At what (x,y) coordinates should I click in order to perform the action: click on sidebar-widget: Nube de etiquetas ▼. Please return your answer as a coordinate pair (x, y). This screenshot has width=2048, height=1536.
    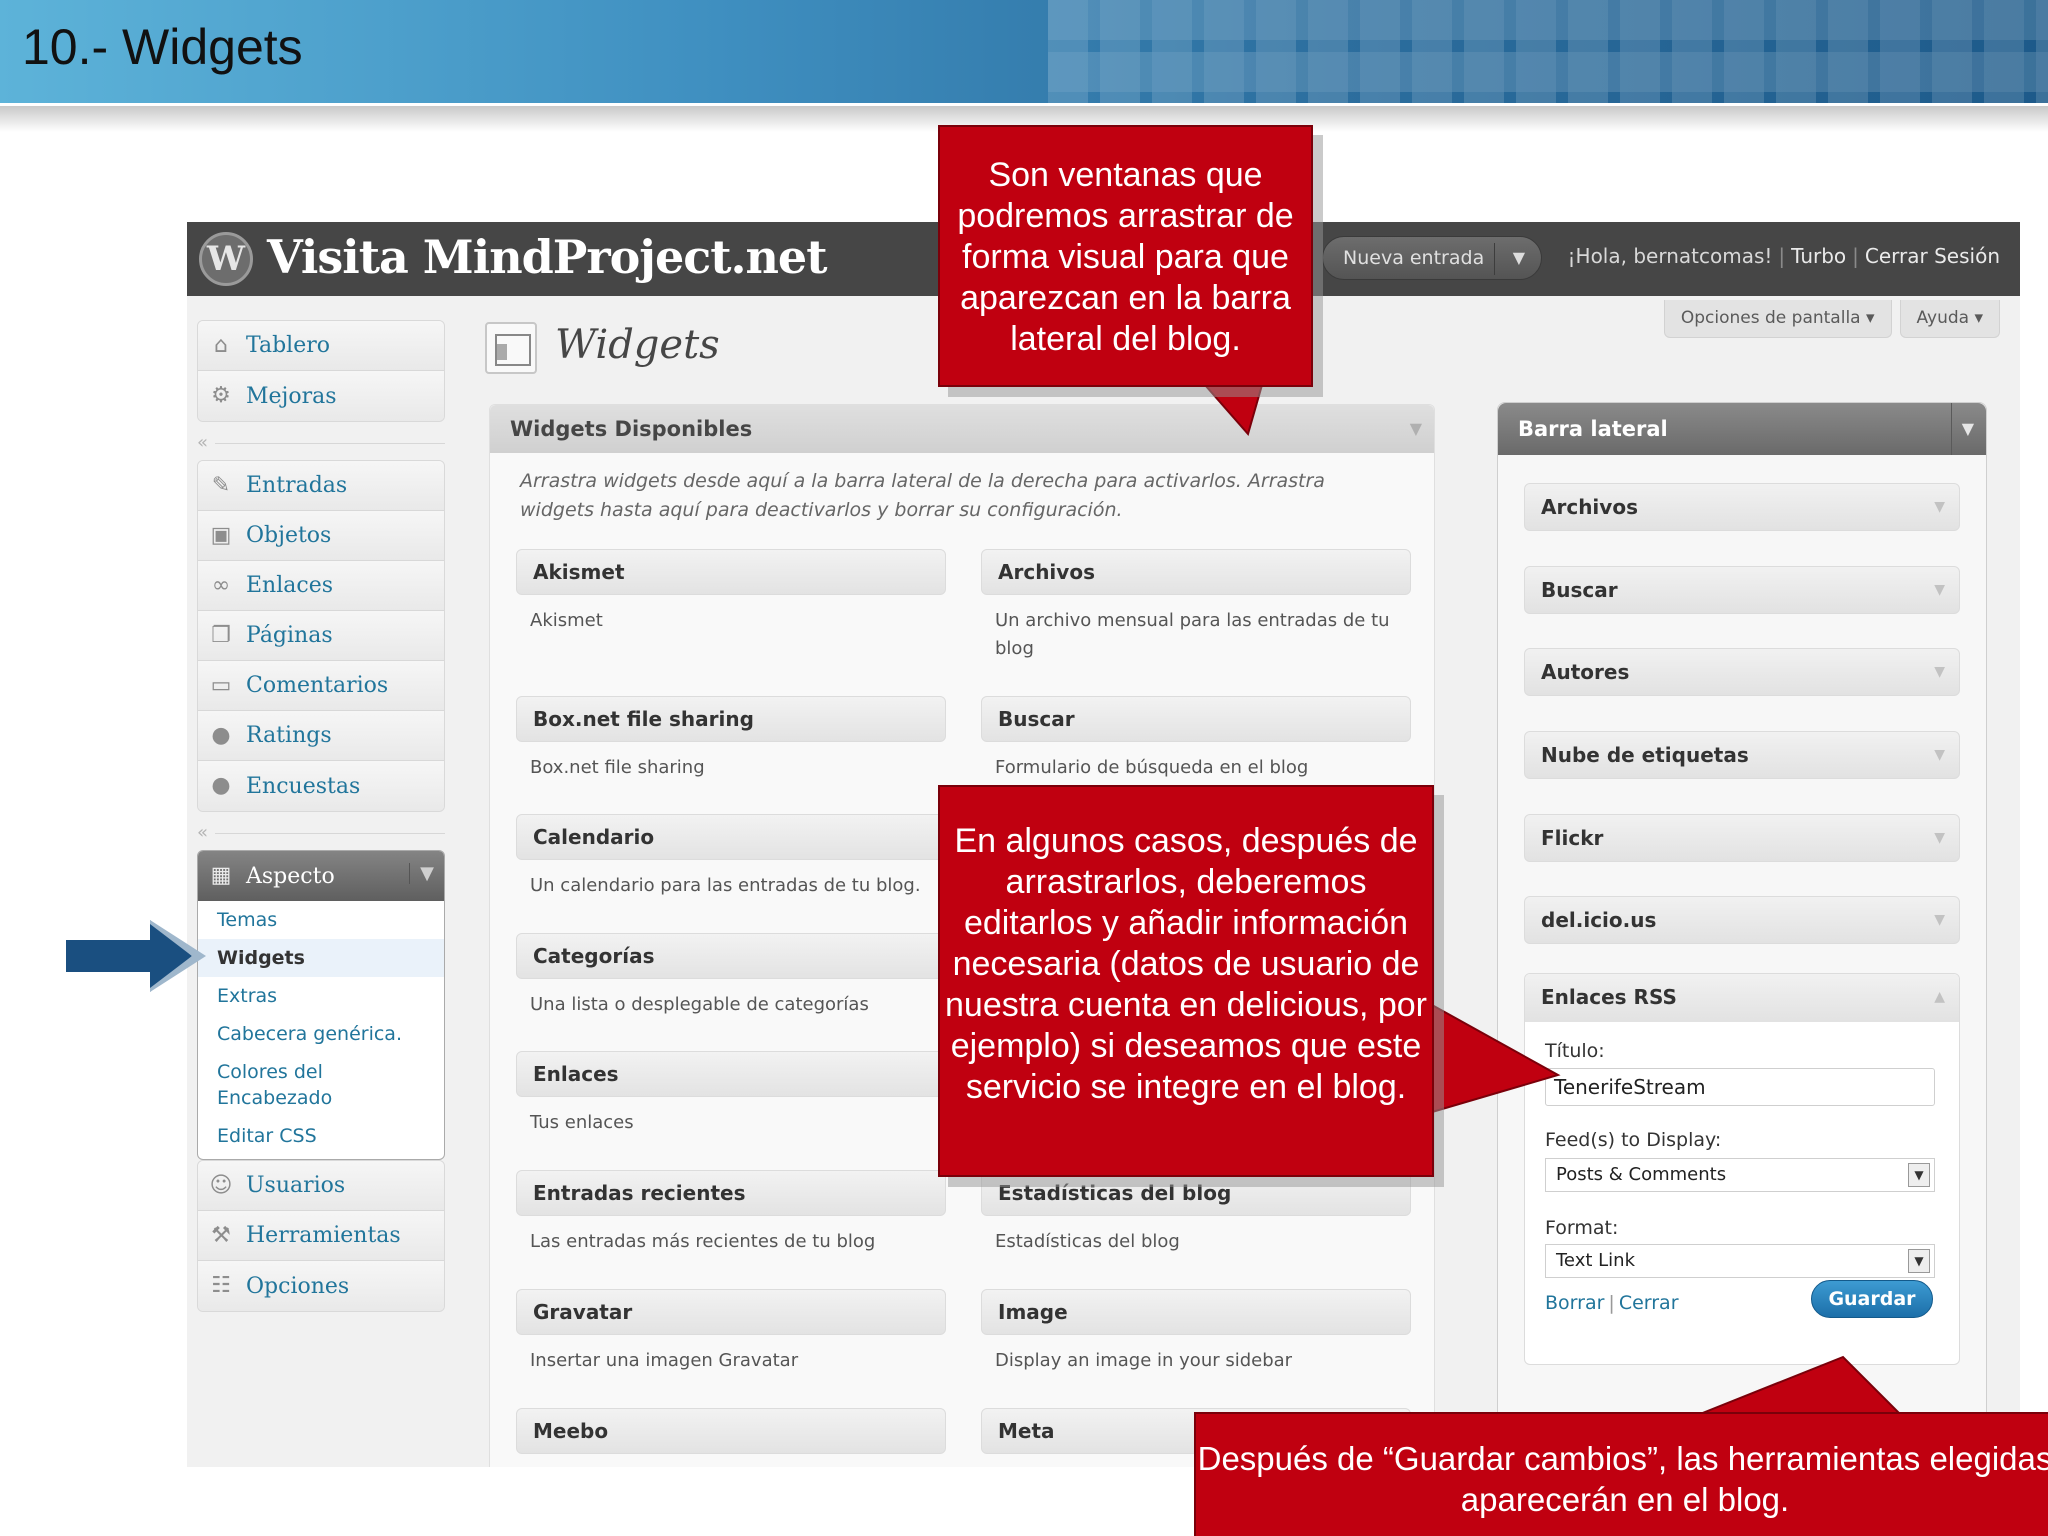
    Looking at the image, I should click on (1742, 755).